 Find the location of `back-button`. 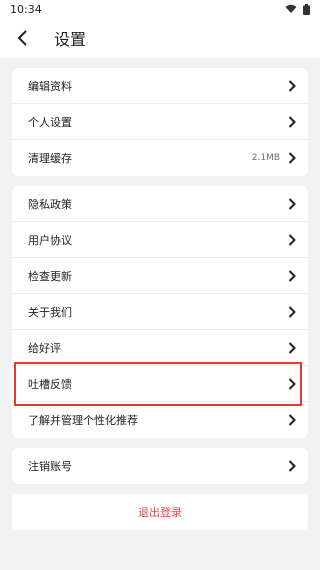

back-button is located at coordinates (23, 38).